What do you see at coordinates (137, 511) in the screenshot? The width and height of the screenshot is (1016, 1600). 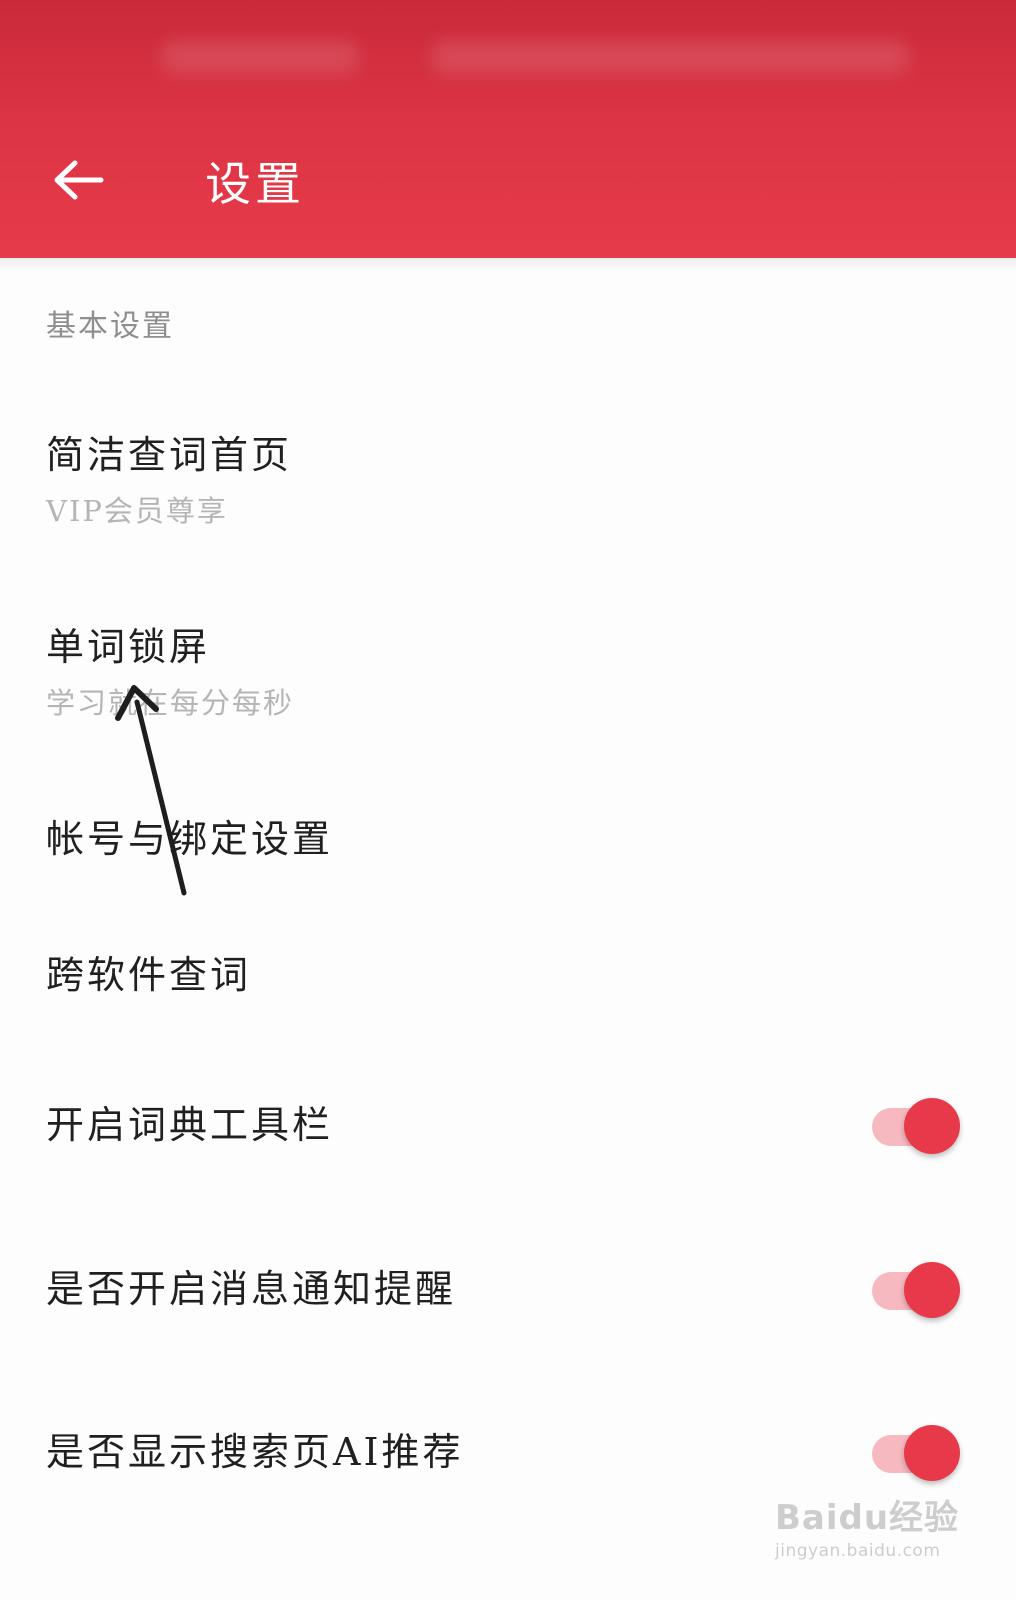 I see `setting-subtitle: VIP会员尊享` at bounding box center [137, 511].